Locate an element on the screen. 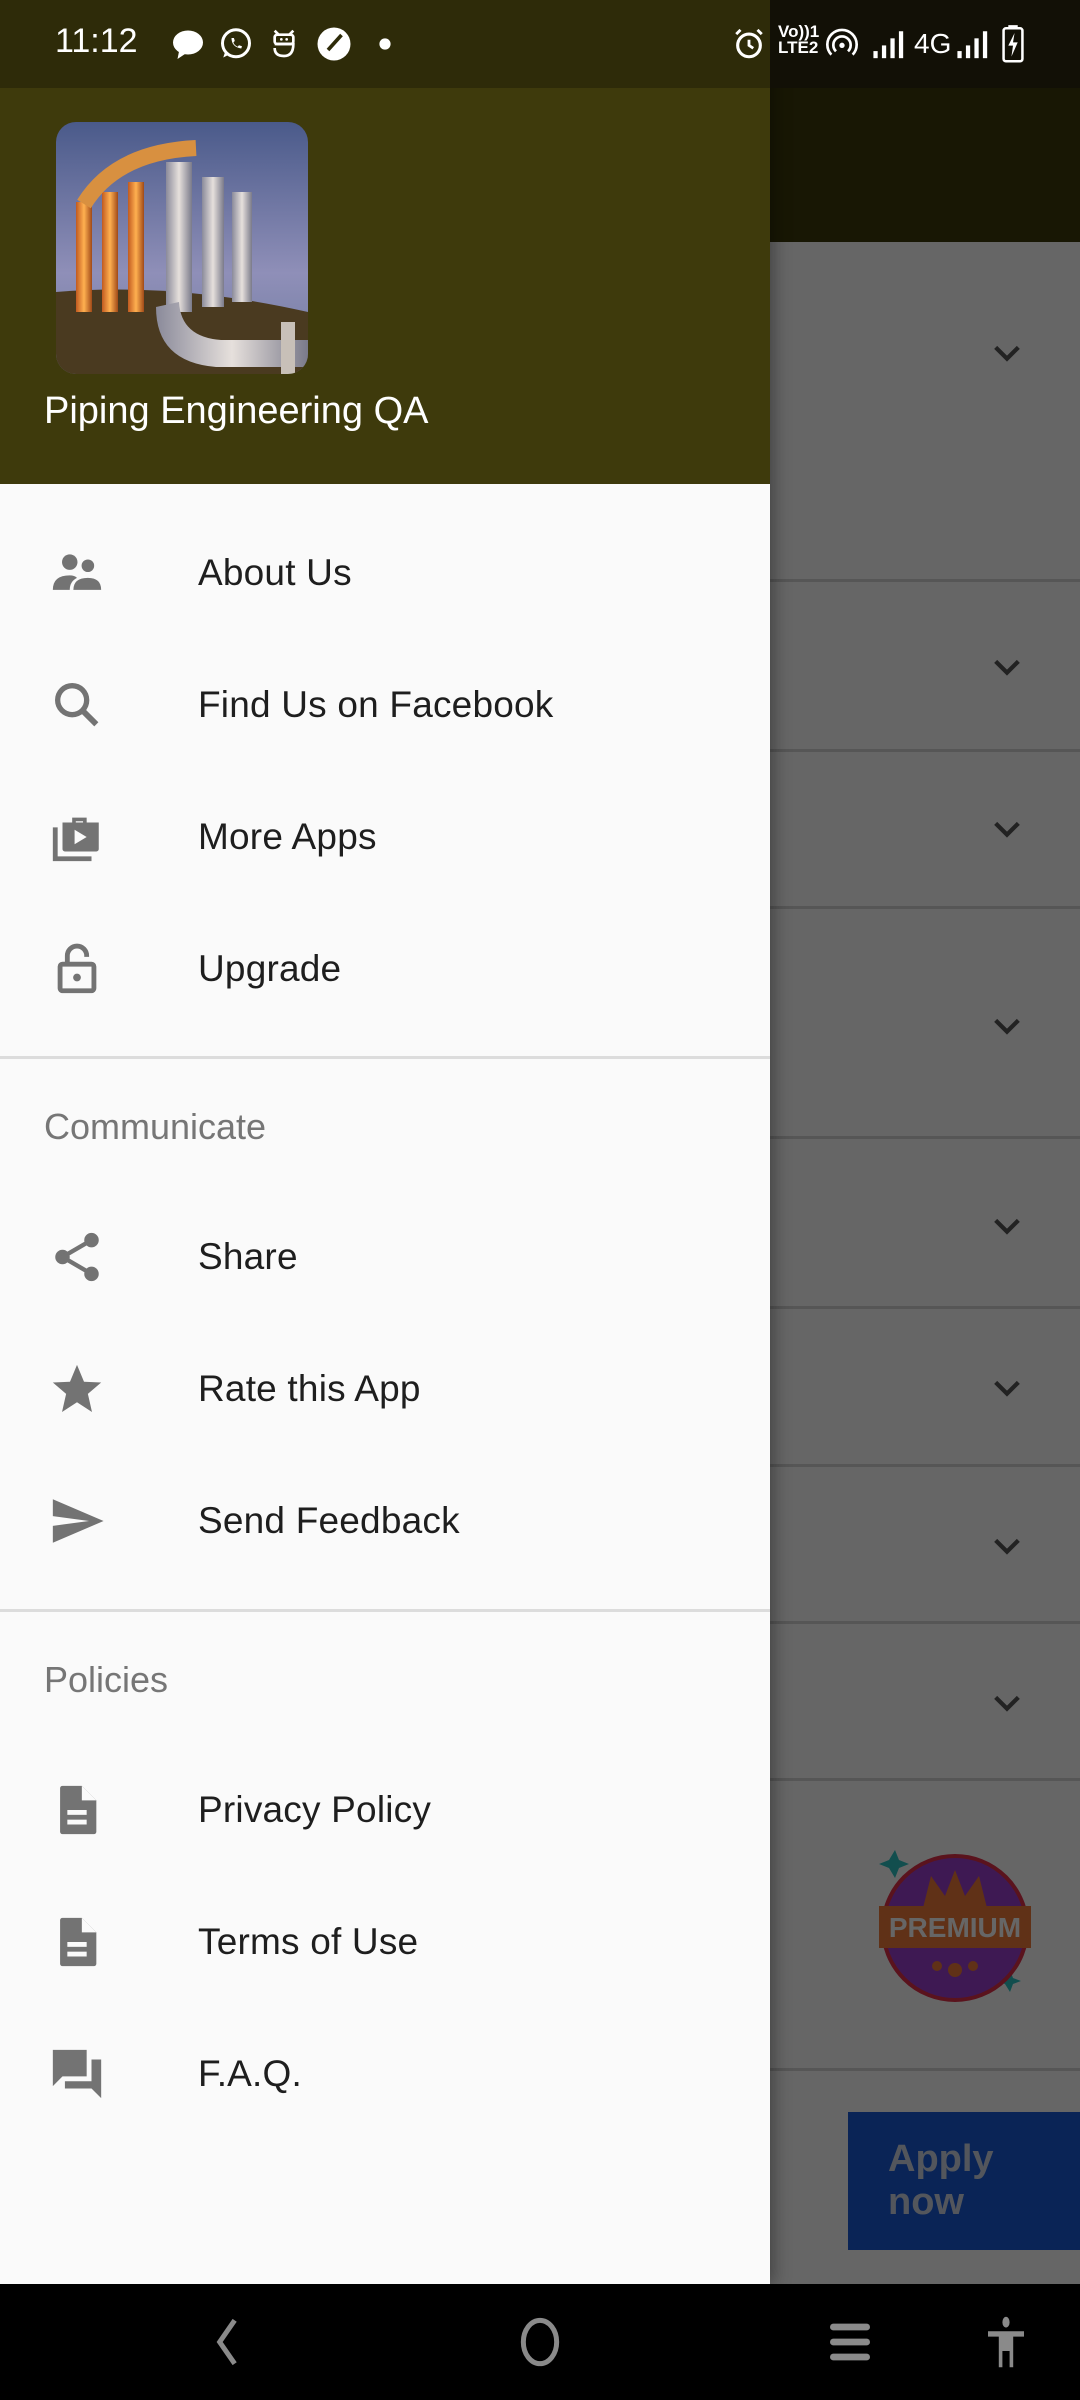 The width and height of the screenshot is (1080, 2400). whatsapp-icon is located at coordinates (236, 44).